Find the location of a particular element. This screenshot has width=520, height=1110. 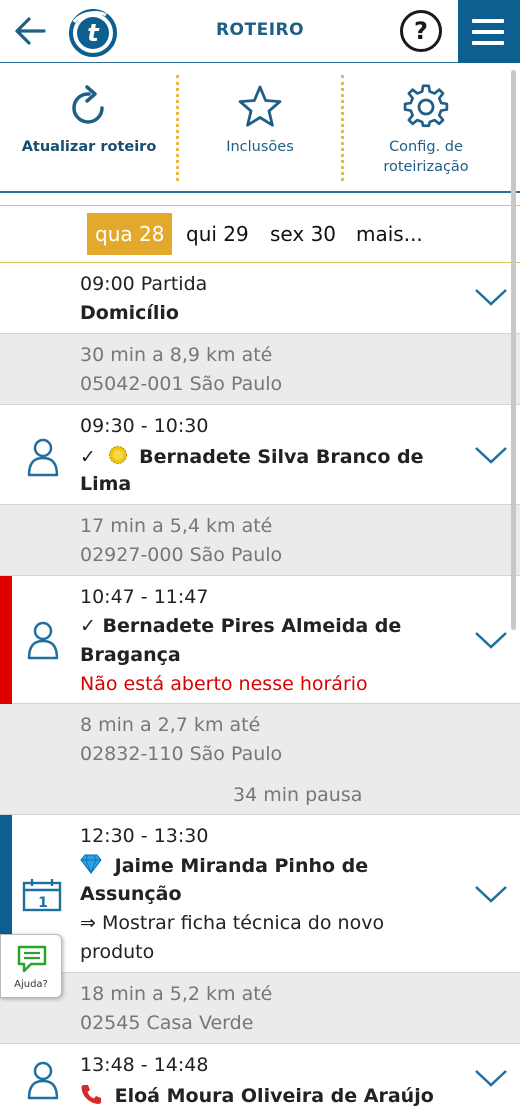

travel-duration: 8 min a 2,7 km até is located at coordinates (170, 725).